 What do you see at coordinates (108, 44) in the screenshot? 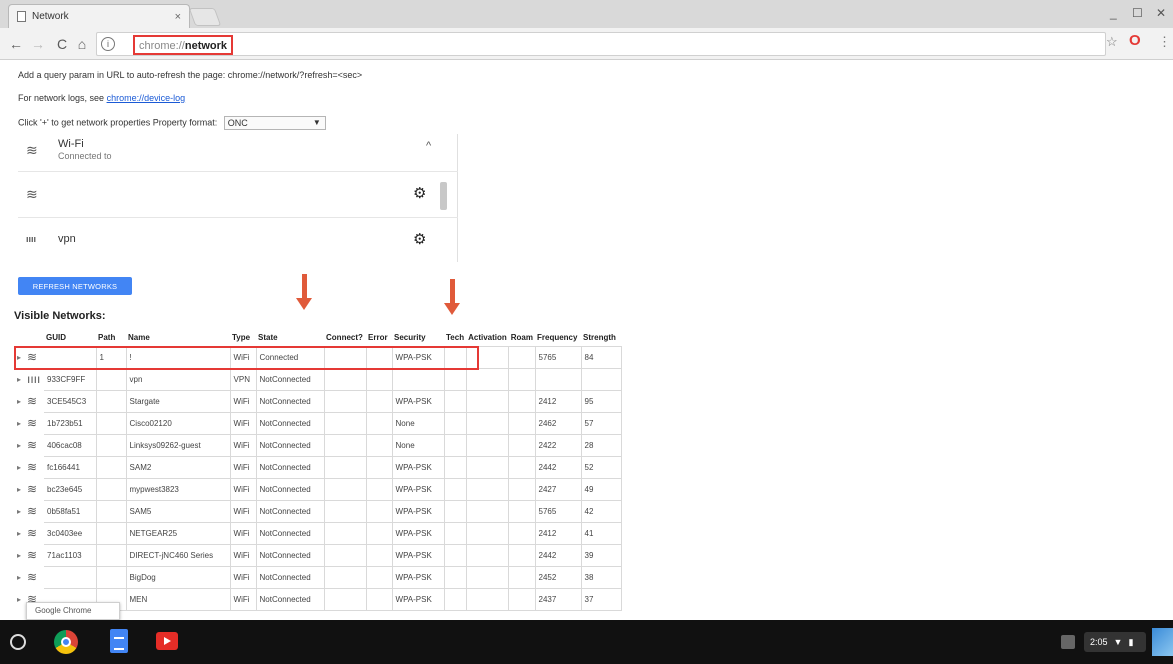
I see `info-icon: i` at bounding box center [108, 44].